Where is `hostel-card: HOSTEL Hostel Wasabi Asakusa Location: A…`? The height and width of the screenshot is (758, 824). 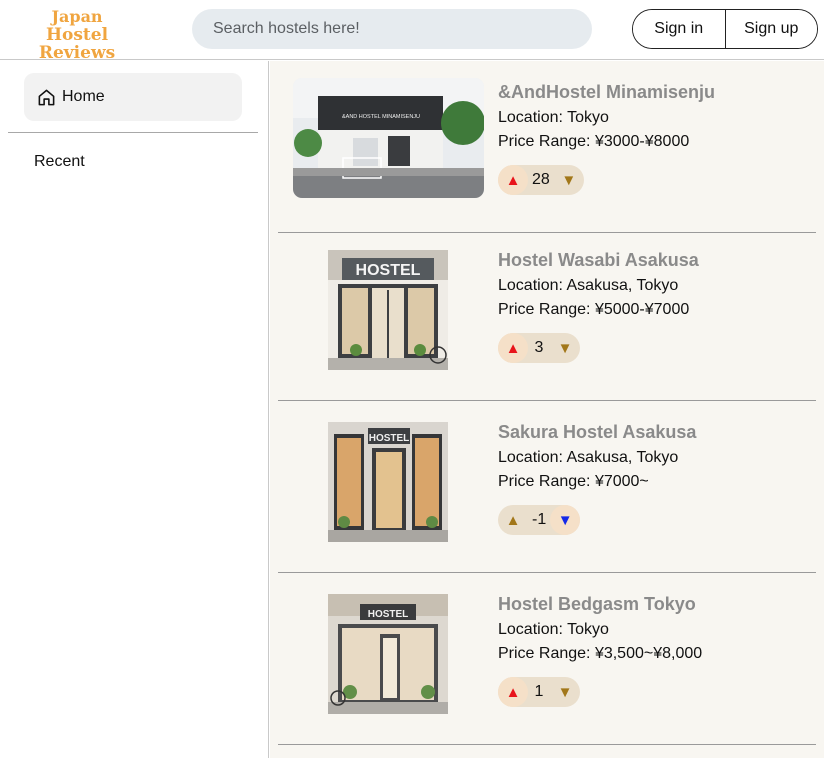 hostel-card: HOSTEL Hostel Wasabi Asakusa Location: A… is located at coordinates (547, 315).